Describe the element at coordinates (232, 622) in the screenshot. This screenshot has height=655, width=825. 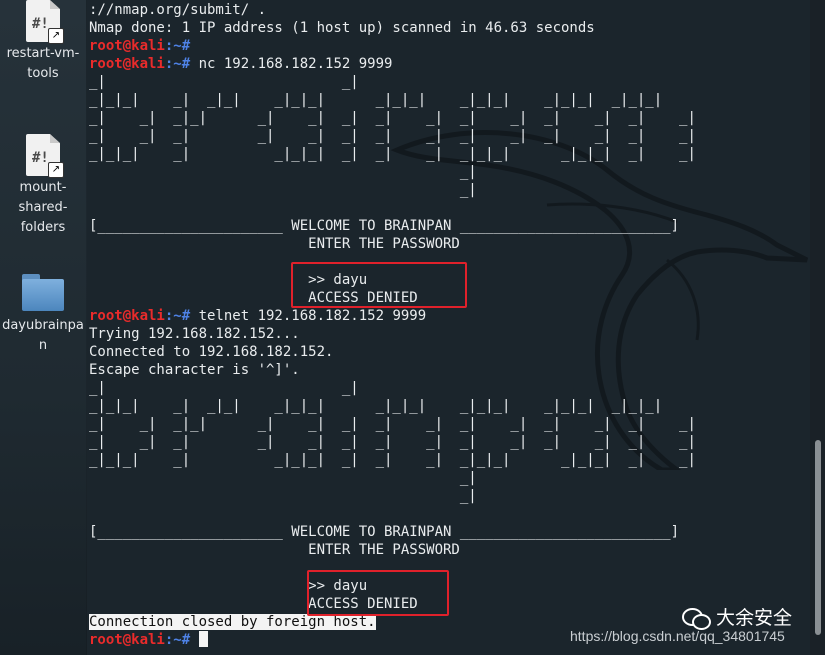
I see `connection-closed-text: Connection closed by foreign host.` at that location.